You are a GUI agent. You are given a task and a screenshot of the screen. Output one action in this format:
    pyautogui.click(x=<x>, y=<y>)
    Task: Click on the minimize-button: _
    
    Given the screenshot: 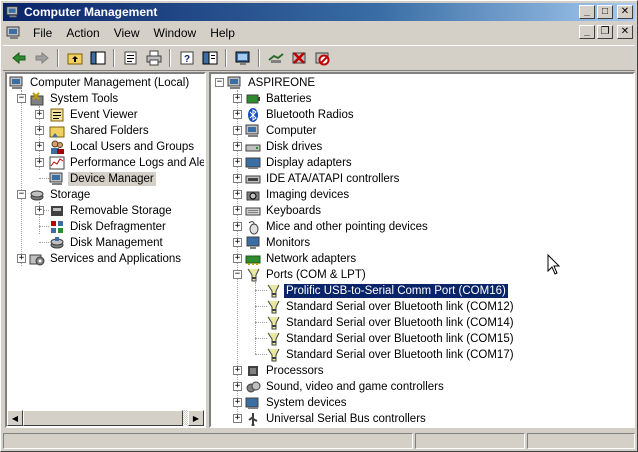 What is the action you would take?
    pyautogui.click(x=587, y=12)
    